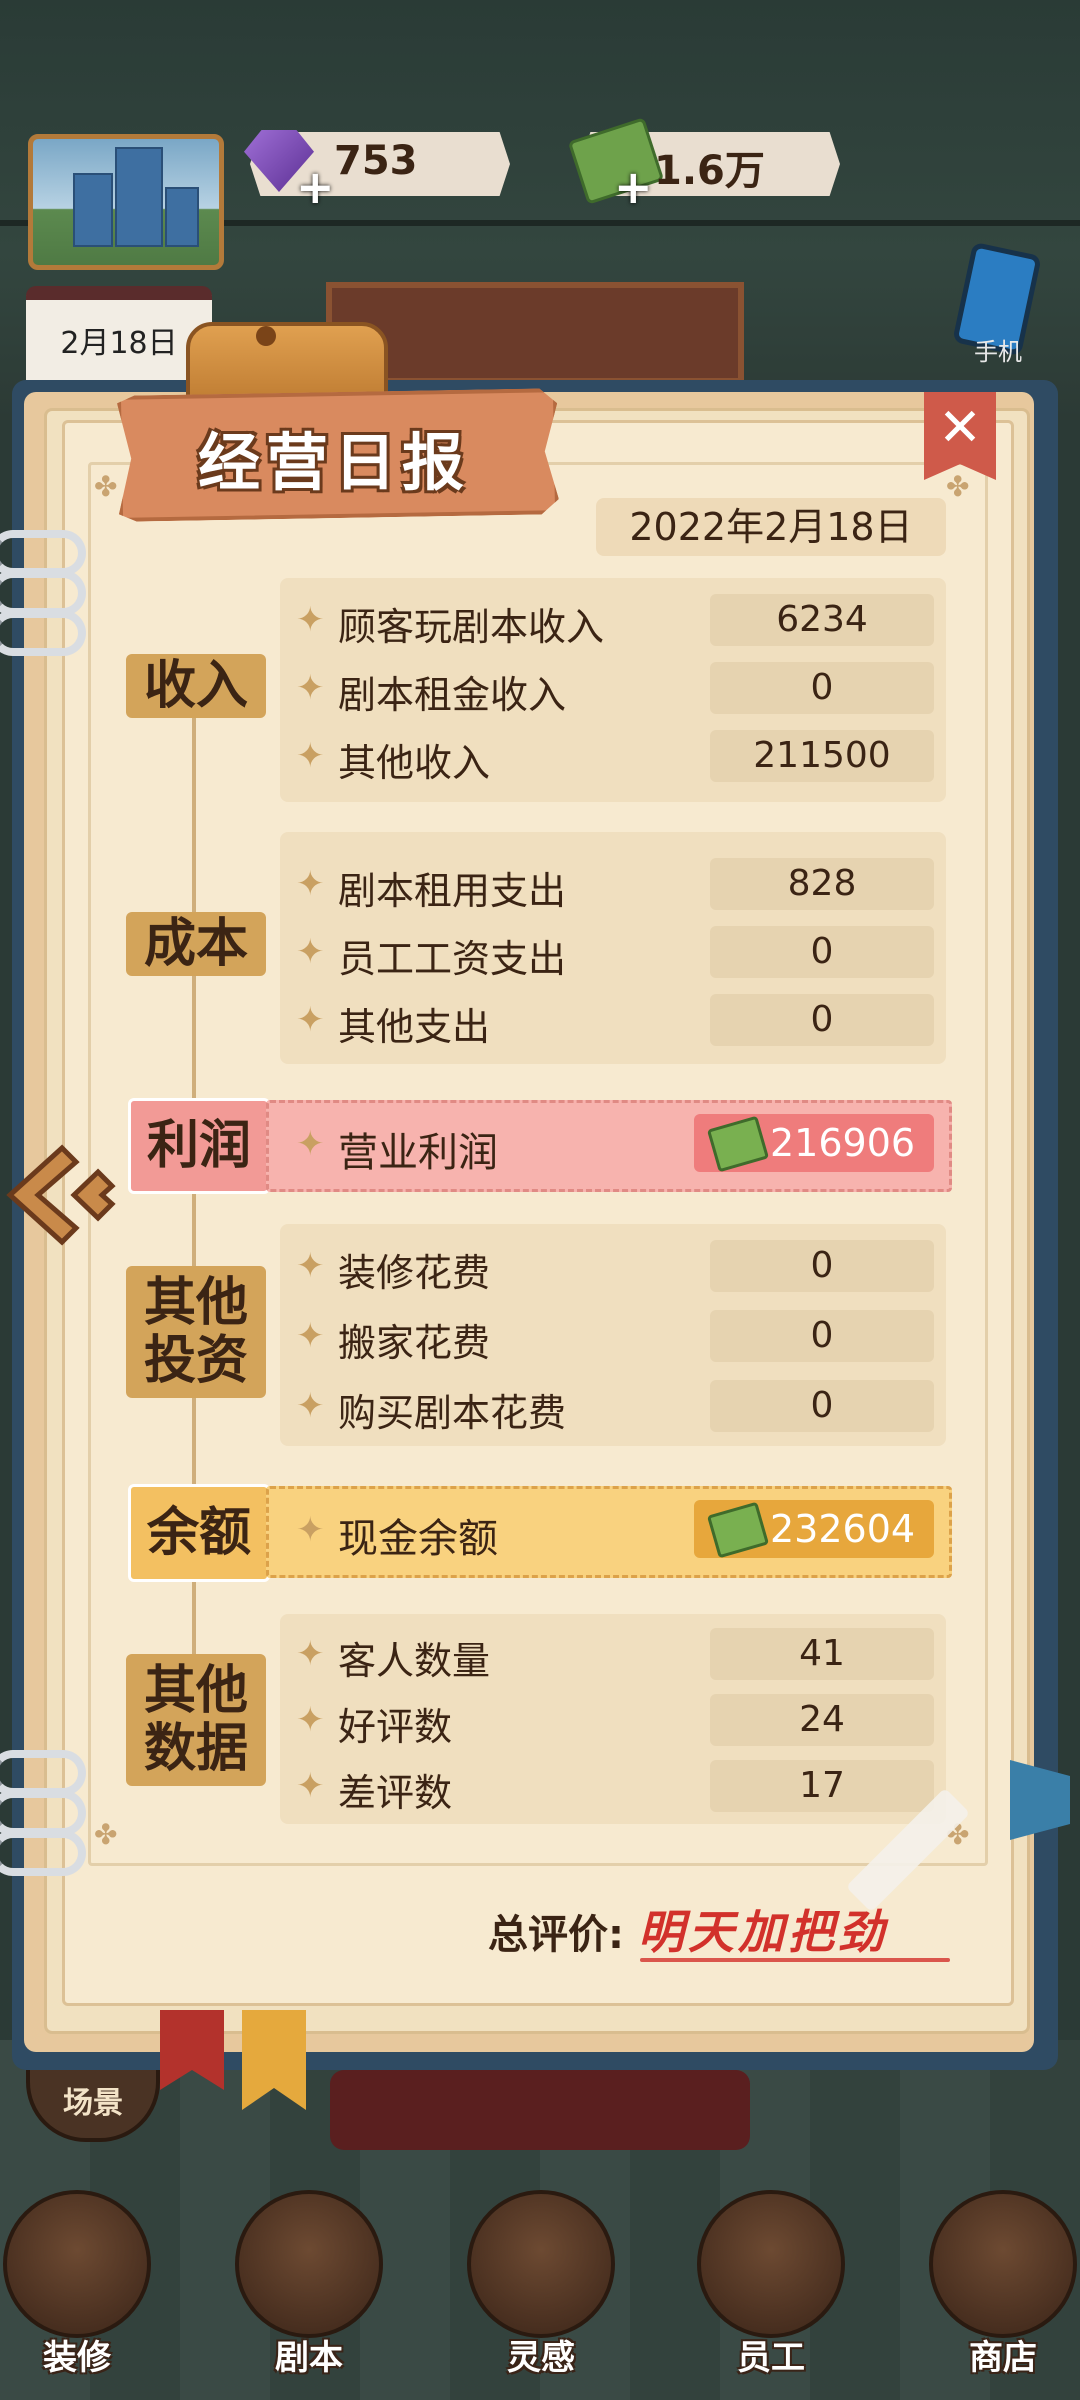 The width and height of the screenshot is (1080, 2400). Describe the element at coordinates (822, 1720) in the screenshot. I see `row-value: 24` at that location.